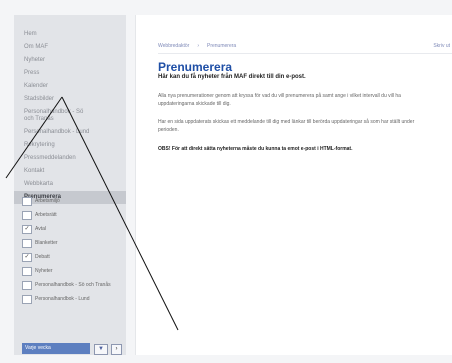  I want to click on sidebar-item-press: Press, so click(70, 73).